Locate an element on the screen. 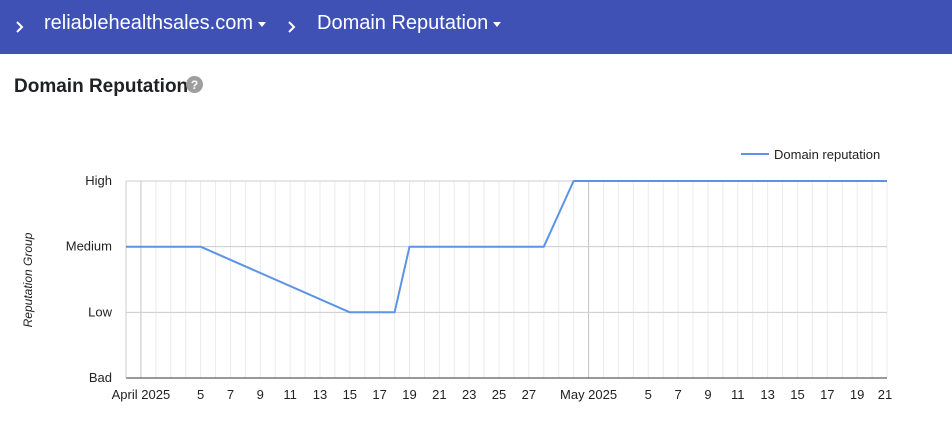 The image size is (952, 442). x-tick-label: April 2025 is located at coordinates (141, 394).